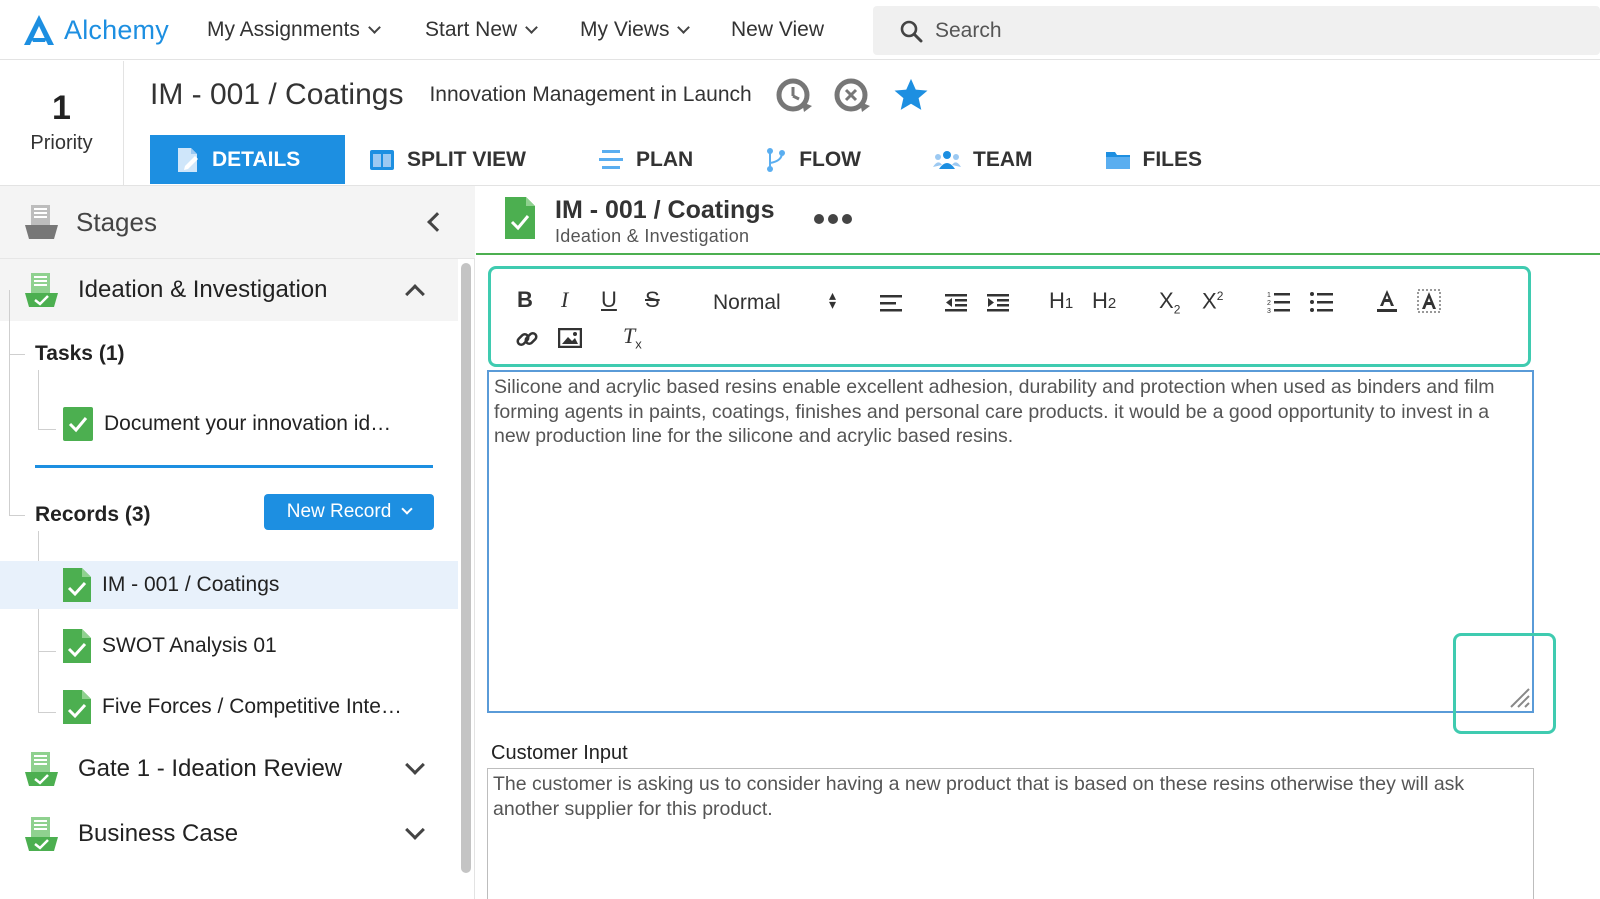 The height and width of the screenshot is (899, 1600). What do you see at coordinates (609, 300) in the screenshot?
I see `underline-button: U` at bounding box center [609, 300].